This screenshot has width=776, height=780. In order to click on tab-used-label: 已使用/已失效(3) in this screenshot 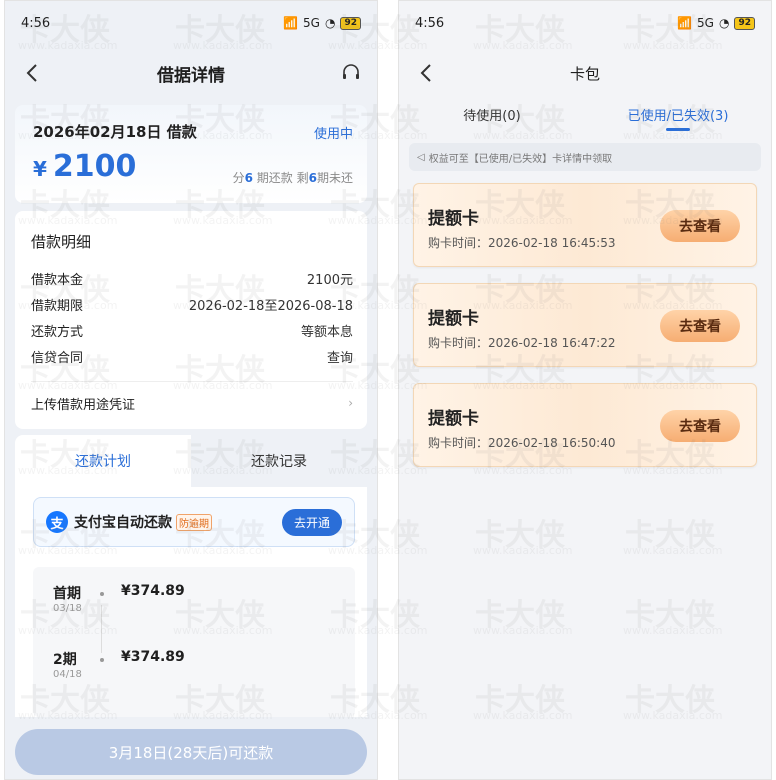, I will do `click(678, 116)`.